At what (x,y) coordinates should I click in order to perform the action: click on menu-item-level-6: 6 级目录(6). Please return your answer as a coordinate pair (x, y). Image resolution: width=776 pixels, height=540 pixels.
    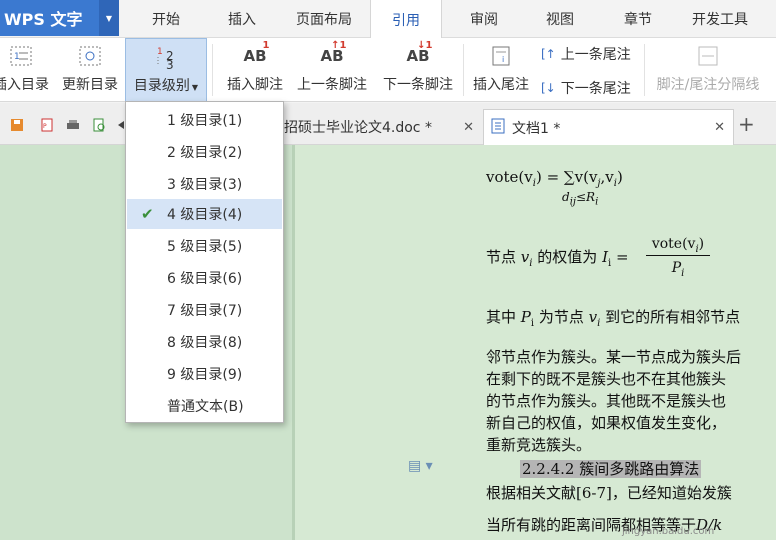
    Looking at the image, I should click on (204, 278).